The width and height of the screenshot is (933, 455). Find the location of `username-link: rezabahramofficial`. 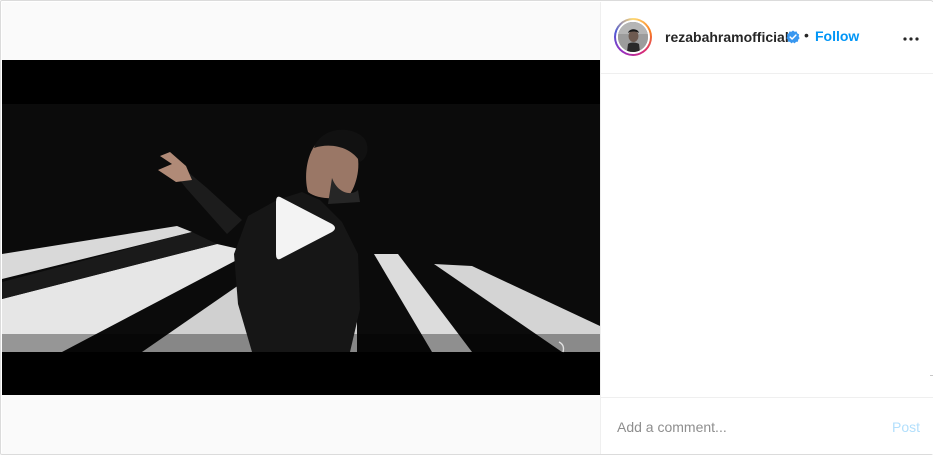

username-link: rezabahramofficial is located at coordinates (727, 37).